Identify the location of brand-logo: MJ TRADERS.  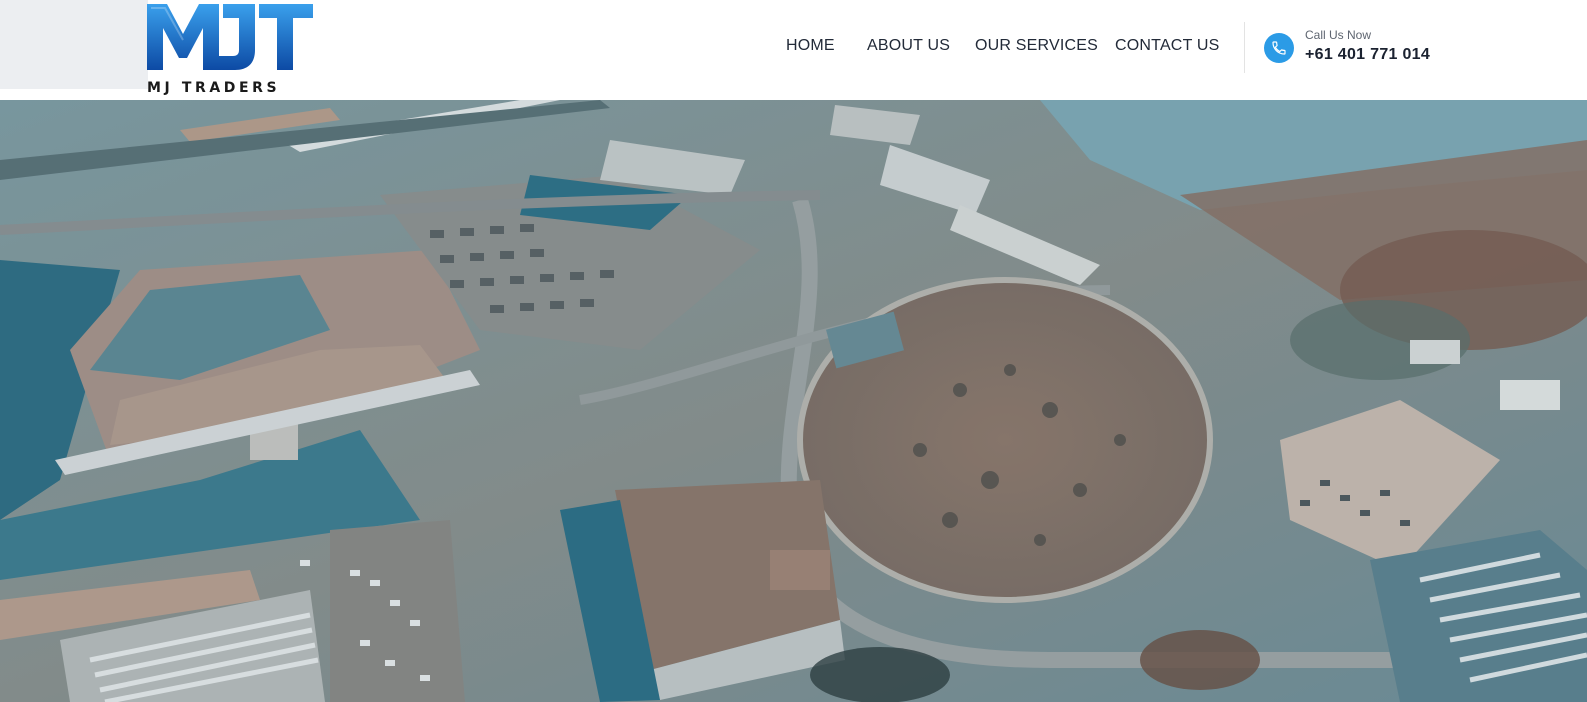
(231, 50).